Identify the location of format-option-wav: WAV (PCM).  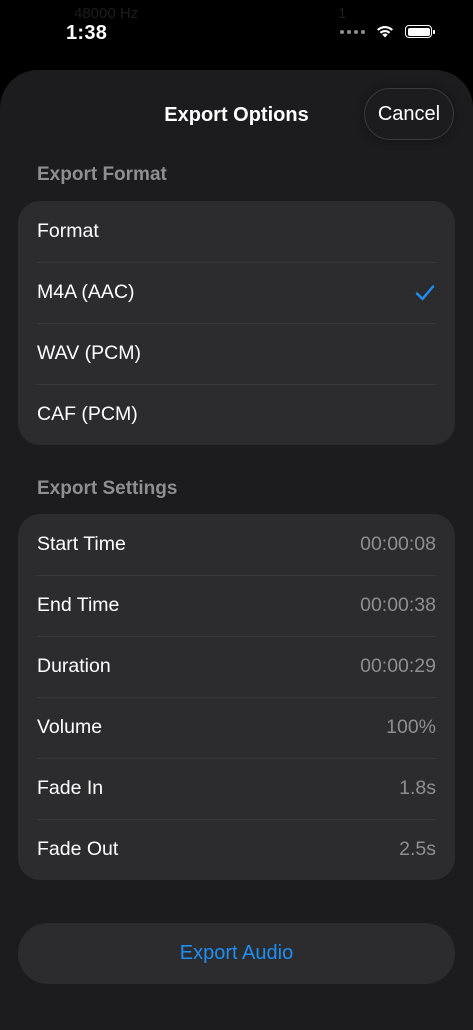
(236, 353).